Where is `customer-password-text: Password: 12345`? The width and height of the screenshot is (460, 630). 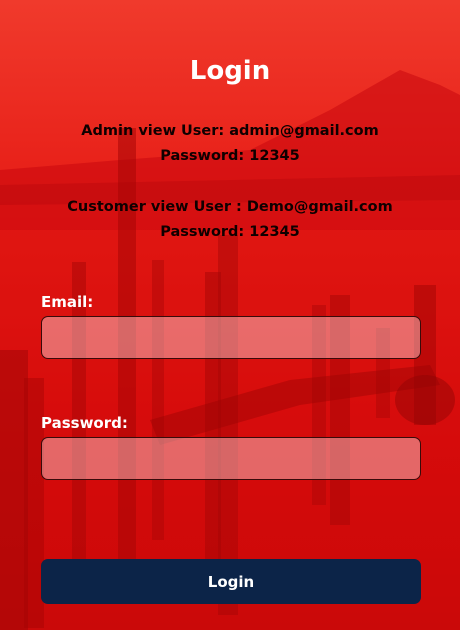
customer-password-text: Password: 12345 is located at coordinates (230, 232).